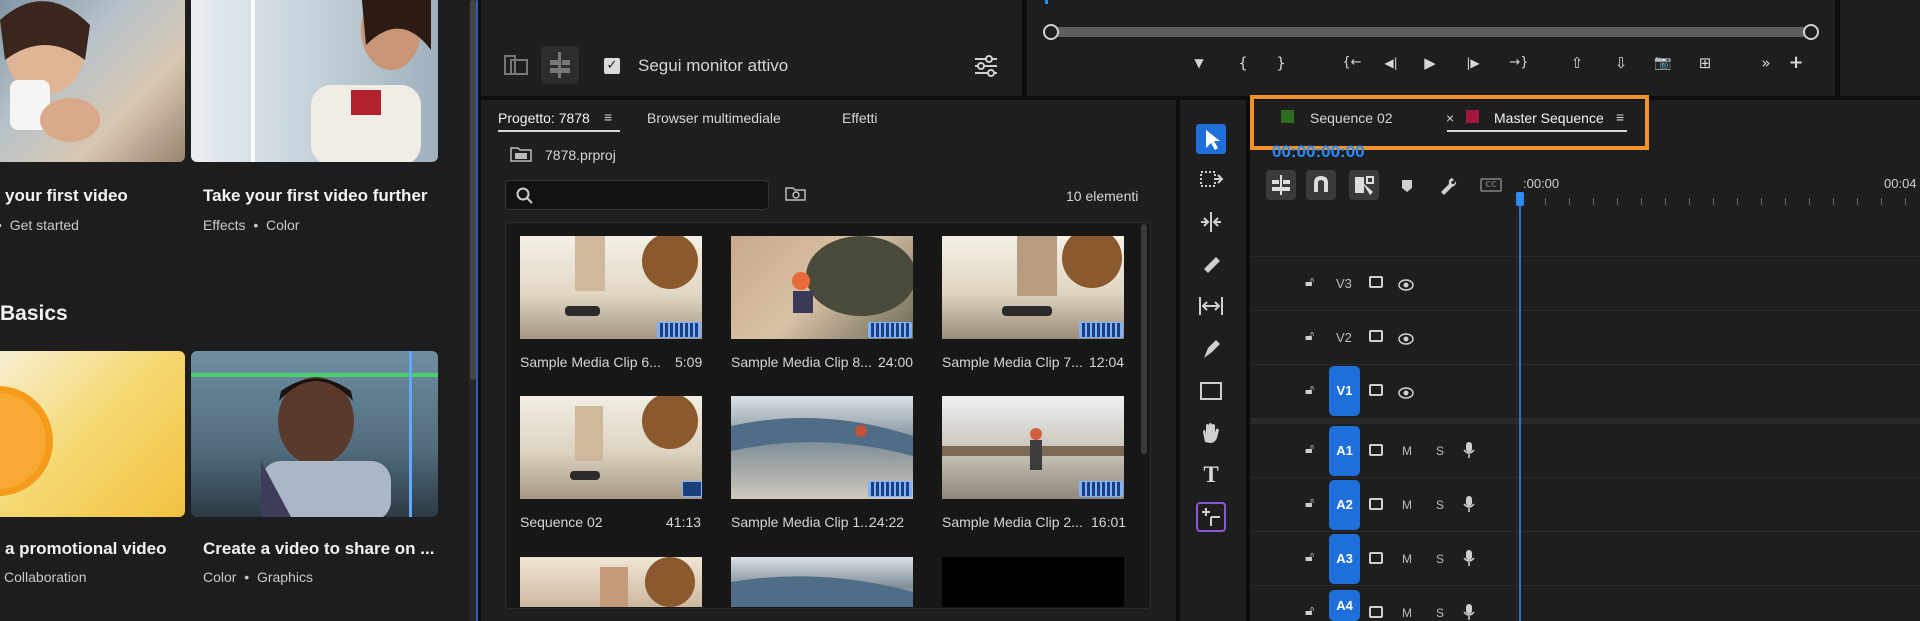  Describe the element at coordinates (986, 66) in the screenshot. I see `settings-sliders-icon` at that location.